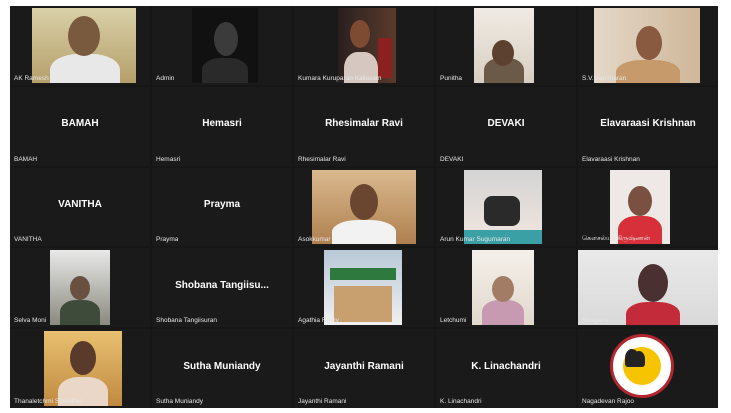  I want to click on participant-display-name: Prayma, so click(222, 205).